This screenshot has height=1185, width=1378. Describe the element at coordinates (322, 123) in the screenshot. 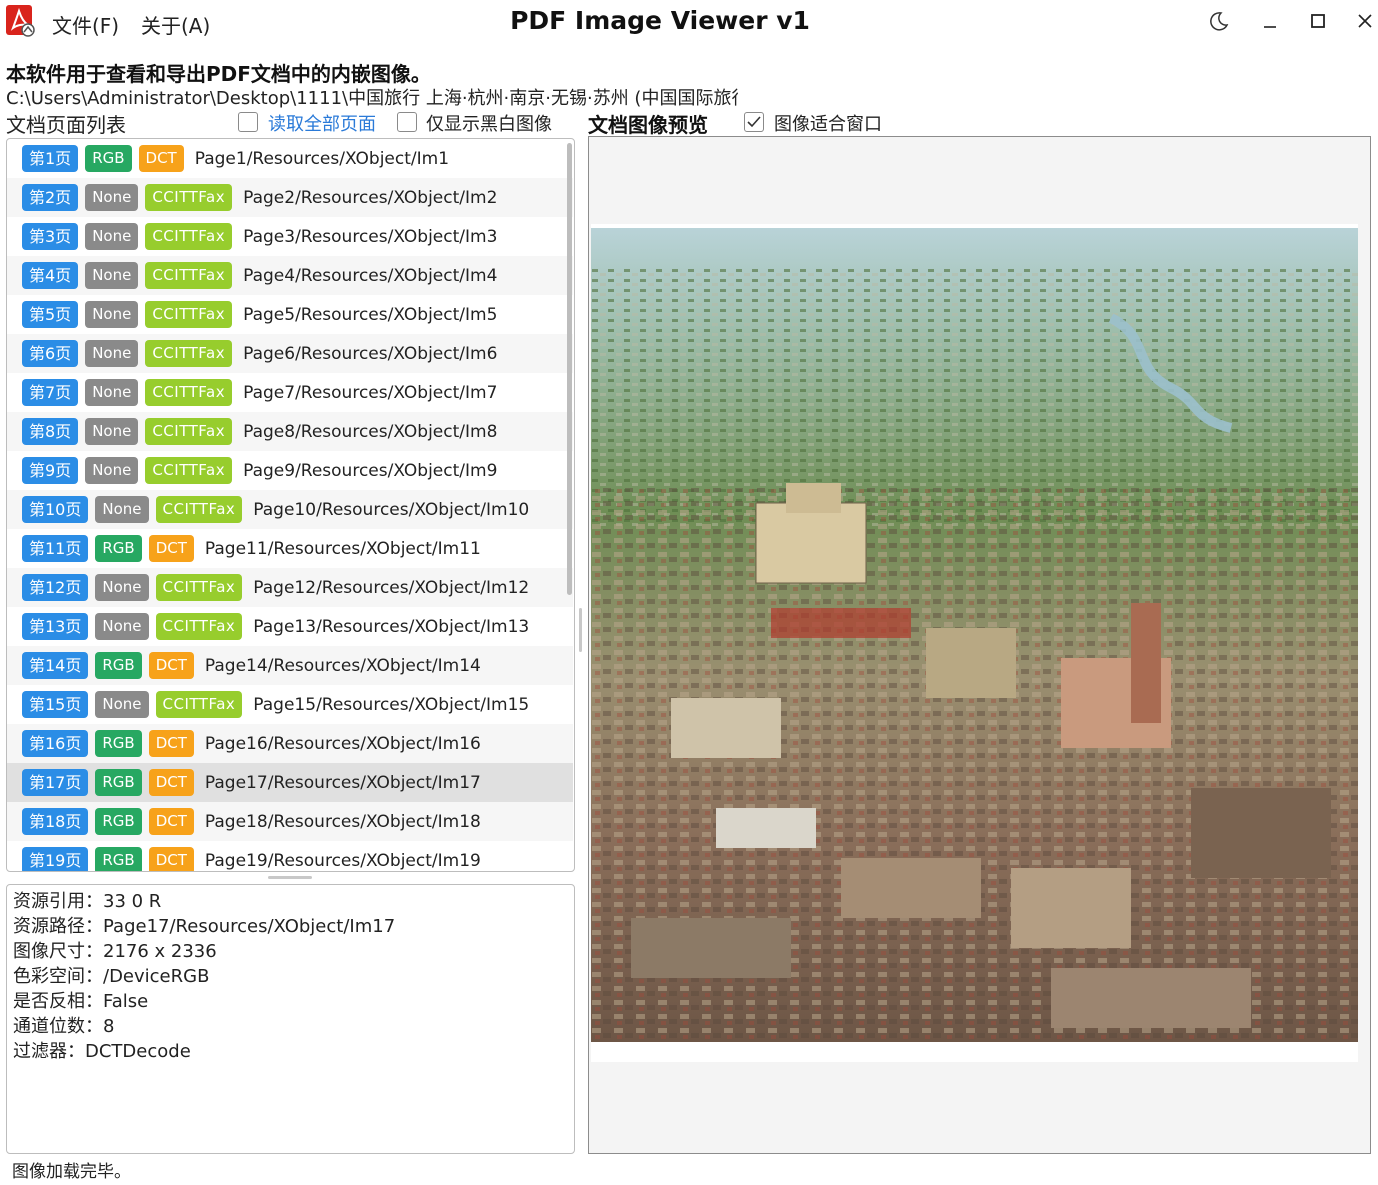

I see `read-all-label: 读取全部页面` at that location.